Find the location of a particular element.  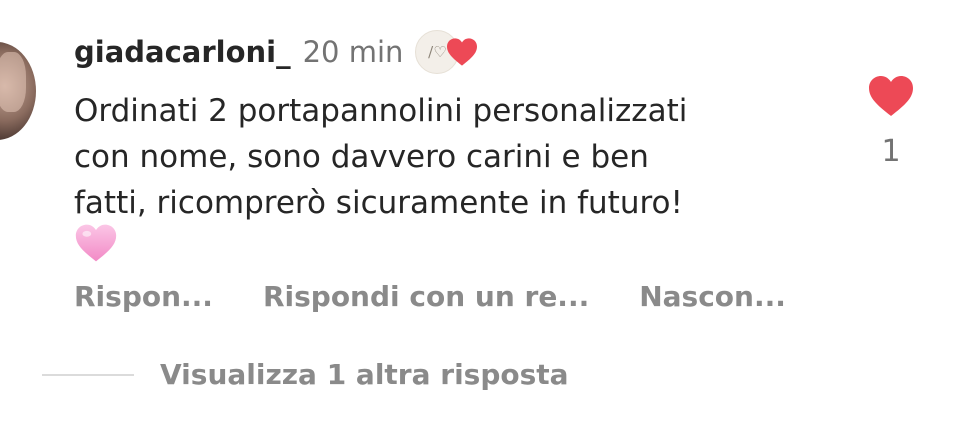

view-more-replies-button: Visualizza 1 altra risposta is located at coordinates (364, 374).